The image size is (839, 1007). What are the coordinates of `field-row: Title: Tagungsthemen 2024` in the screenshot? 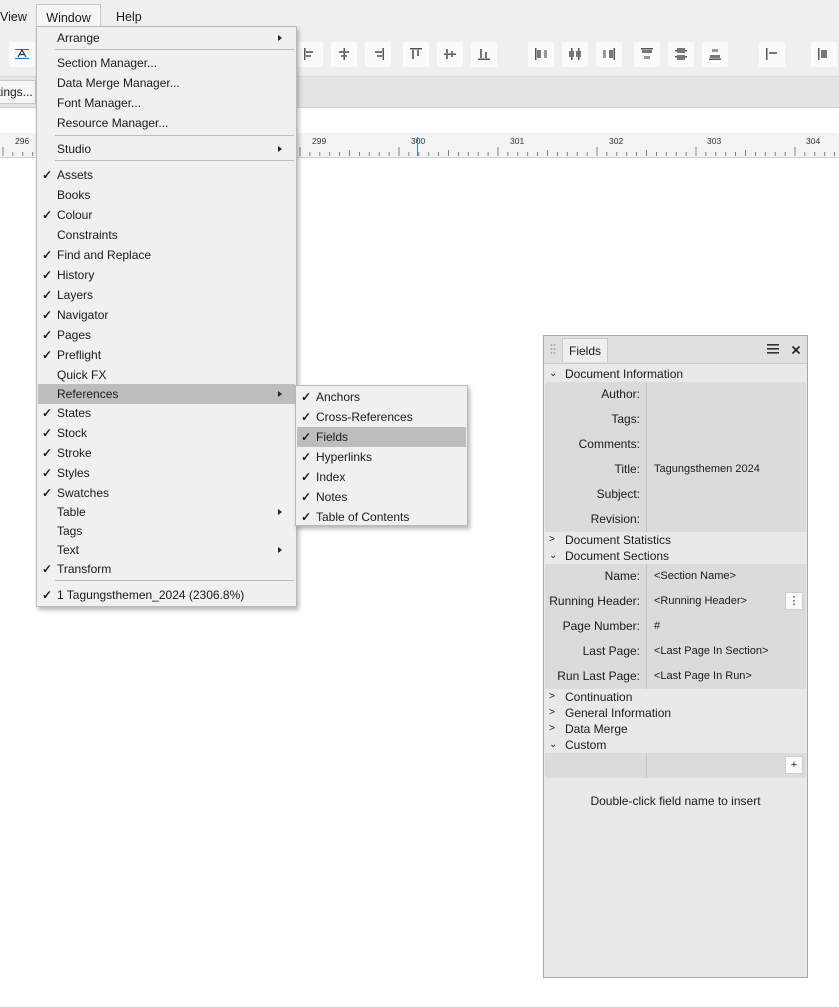 It's located at (675, 469).